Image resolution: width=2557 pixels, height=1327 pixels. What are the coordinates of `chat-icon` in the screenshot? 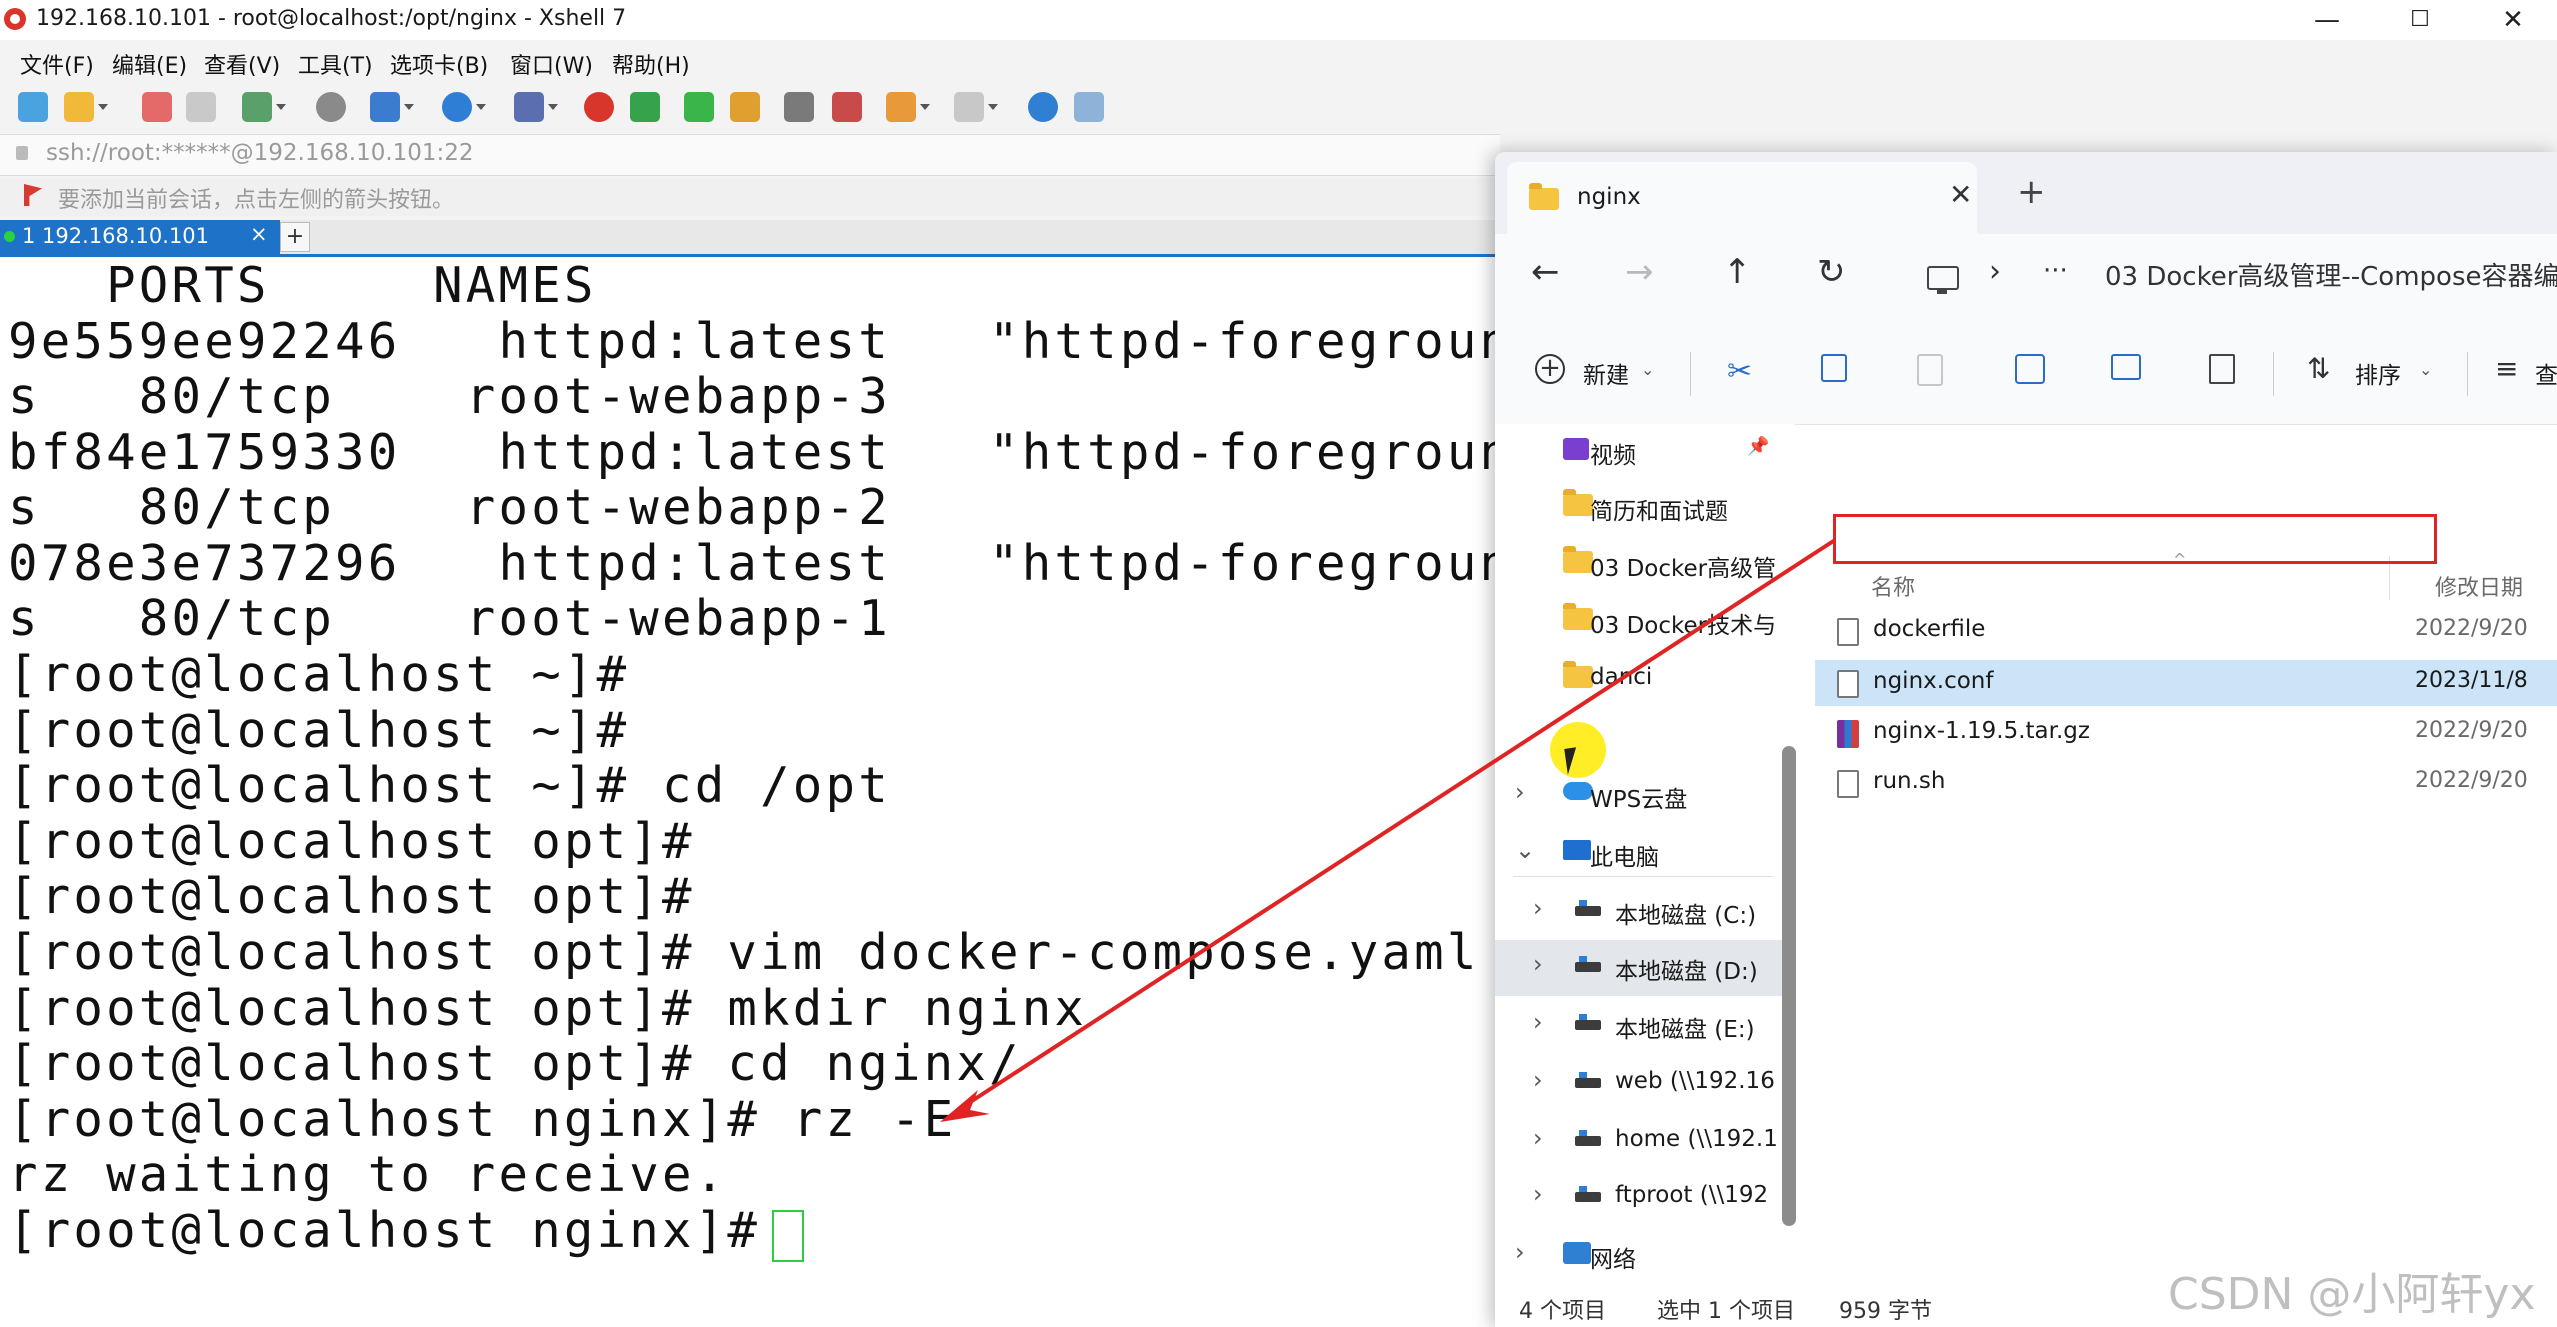 It's located at (1089, 107).